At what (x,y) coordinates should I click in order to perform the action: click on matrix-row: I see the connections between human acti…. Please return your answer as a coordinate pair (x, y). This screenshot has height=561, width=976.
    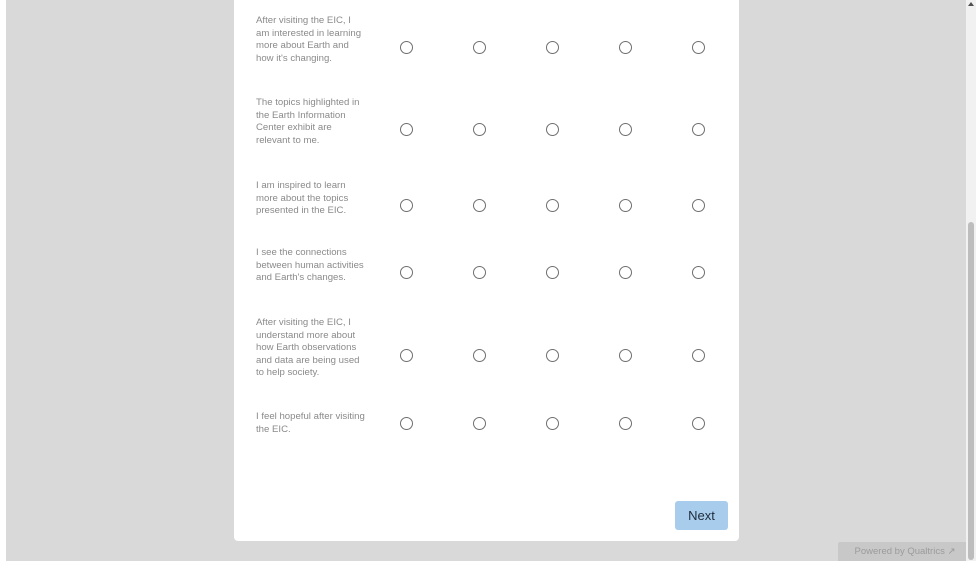
    Looking at the image, I should click on (491, 274).